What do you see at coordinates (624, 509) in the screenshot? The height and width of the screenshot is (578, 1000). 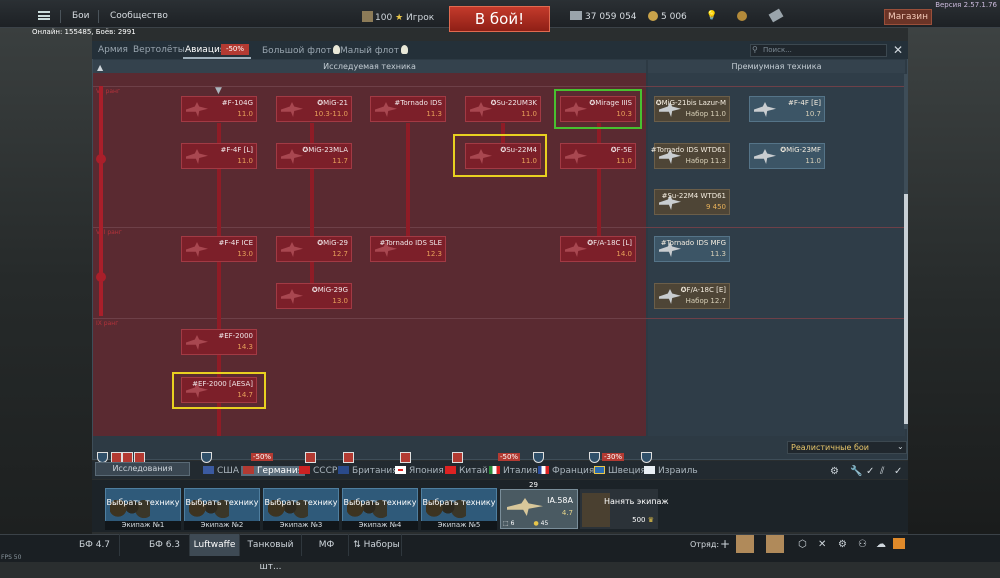 I see `hire-crew-slot: Нанять экипаж 500 ♛` at bounding box center [624, 509].